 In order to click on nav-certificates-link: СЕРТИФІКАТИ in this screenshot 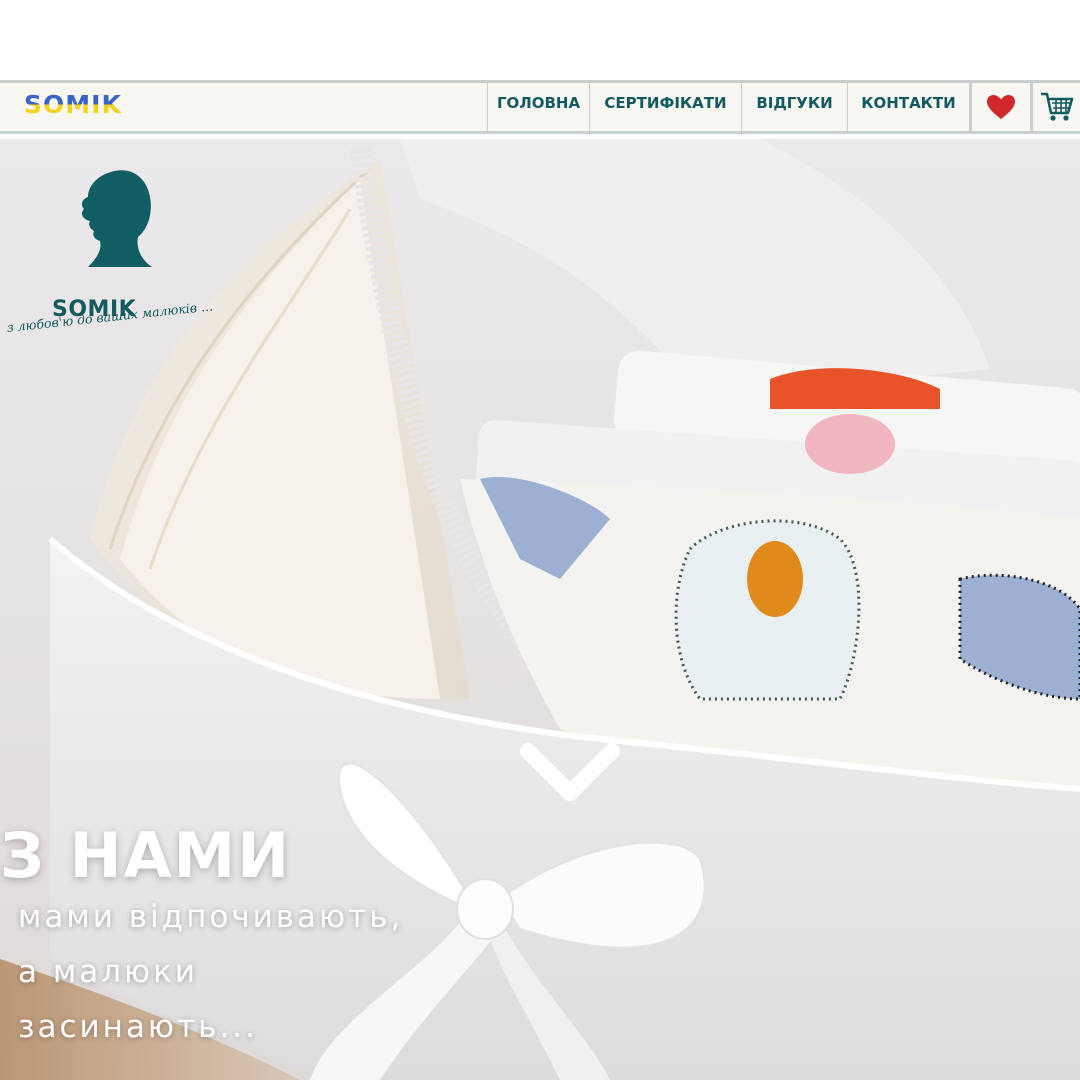, I will do `click(665, 107)`.